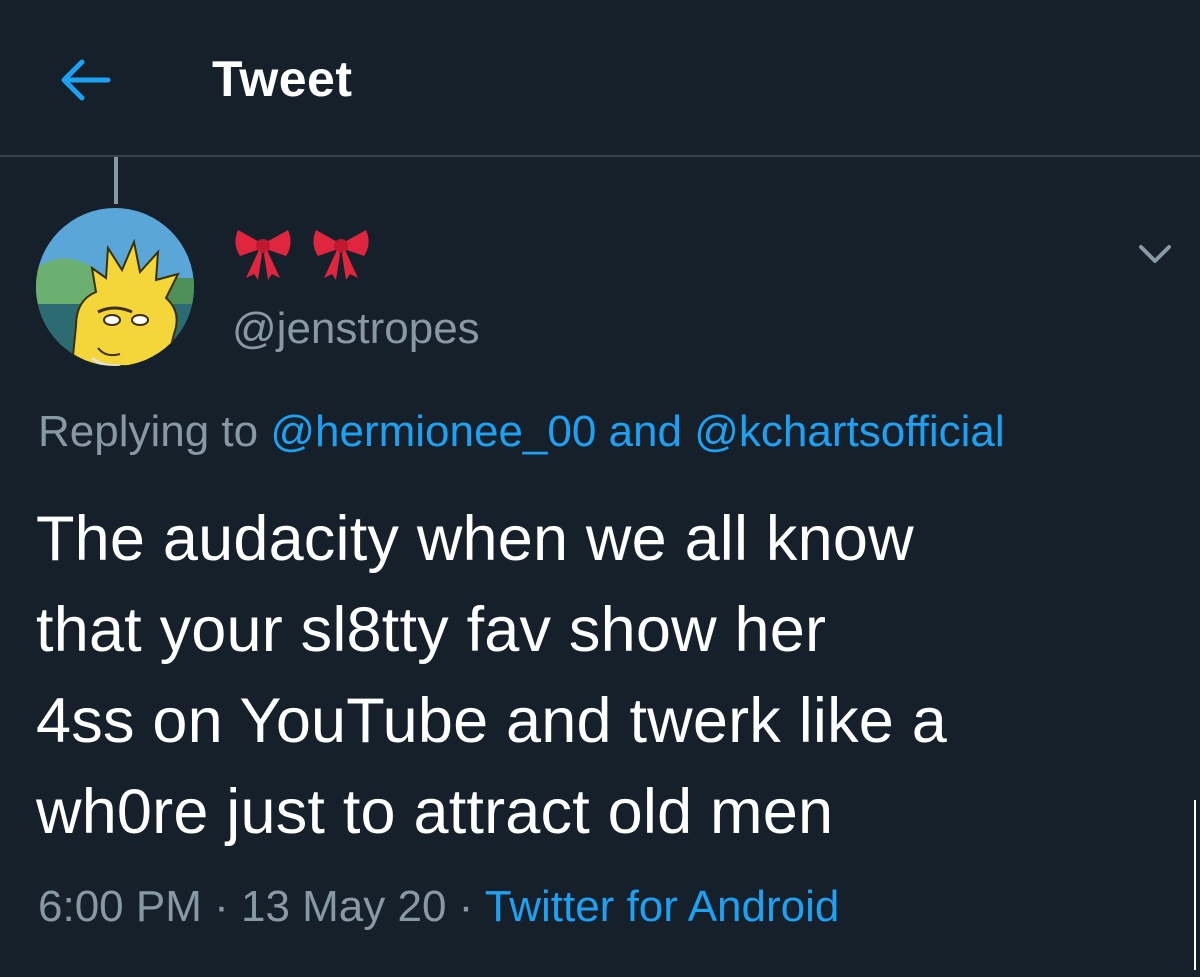 Image resolution: width=1200 pixels, height=977 pixels. I want to click on tweet-menu-button, so click(1155, 254).